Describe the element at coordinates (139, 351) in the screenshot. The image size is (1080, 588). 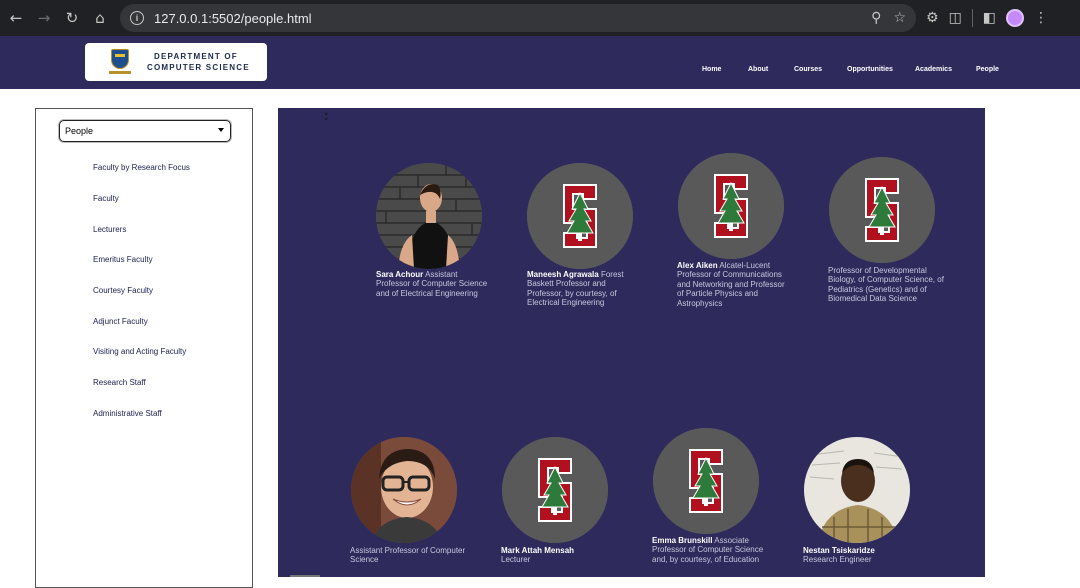
I see `sidebar-item-visiting-and-acting-faculty: Visiting and Acting Faculty` at that location.